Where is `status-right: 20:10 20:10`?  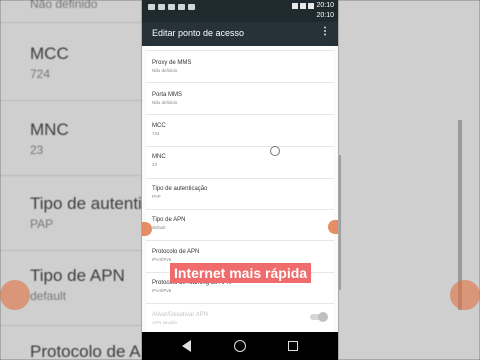 status-right: 20:10 20:10 is located at coordinates (313, 11).